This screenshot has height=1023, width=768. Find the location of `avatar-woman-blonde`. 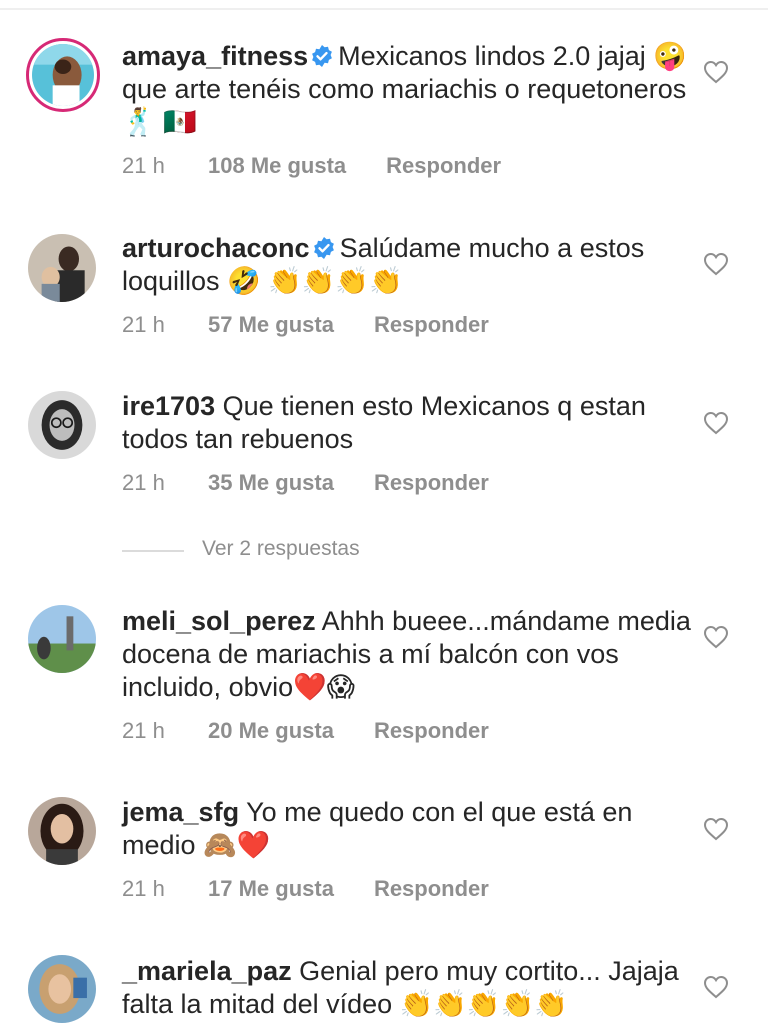

avatar-woman-blonde is located at coordinates (62, 989).